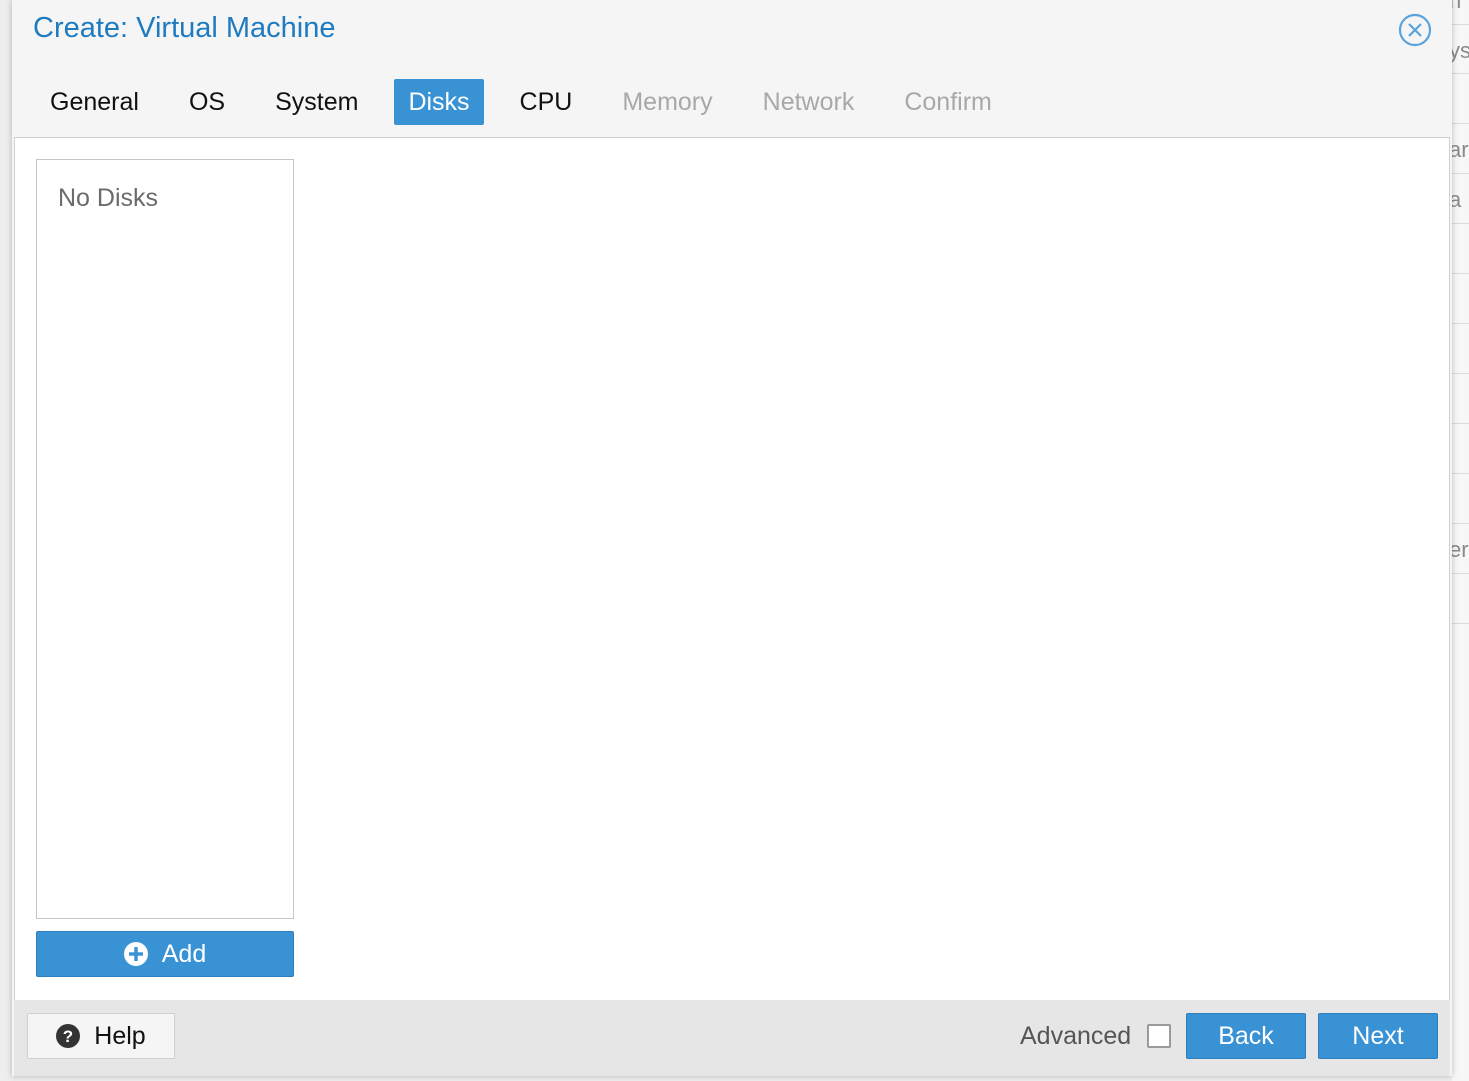 Image resolution: width=1469 pixels, height=1081 pixels. What do you see at coordinates (1246, 1036) in the screenshot?
I see `back-button: Back` at bounding box center [1246, 1036].